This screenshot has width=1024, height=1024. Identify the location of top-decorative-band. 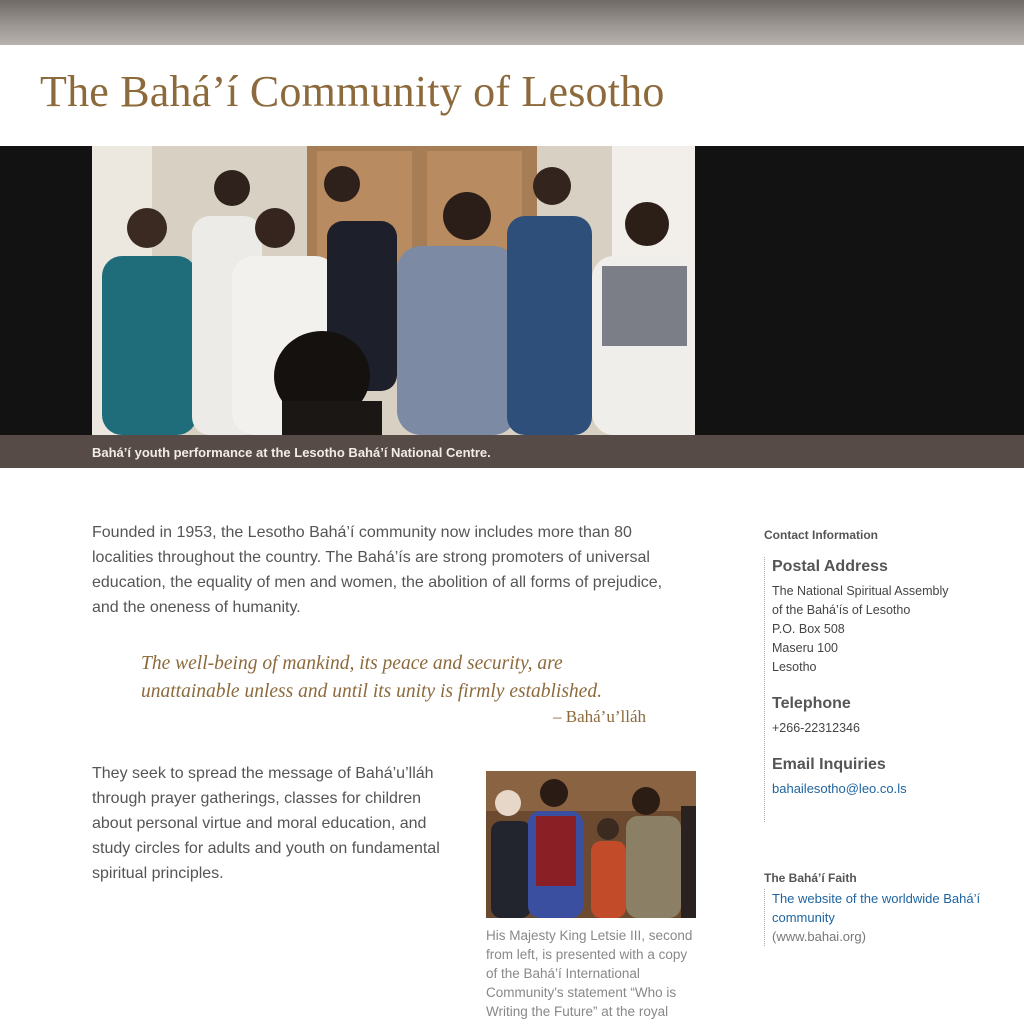
(512, 22).